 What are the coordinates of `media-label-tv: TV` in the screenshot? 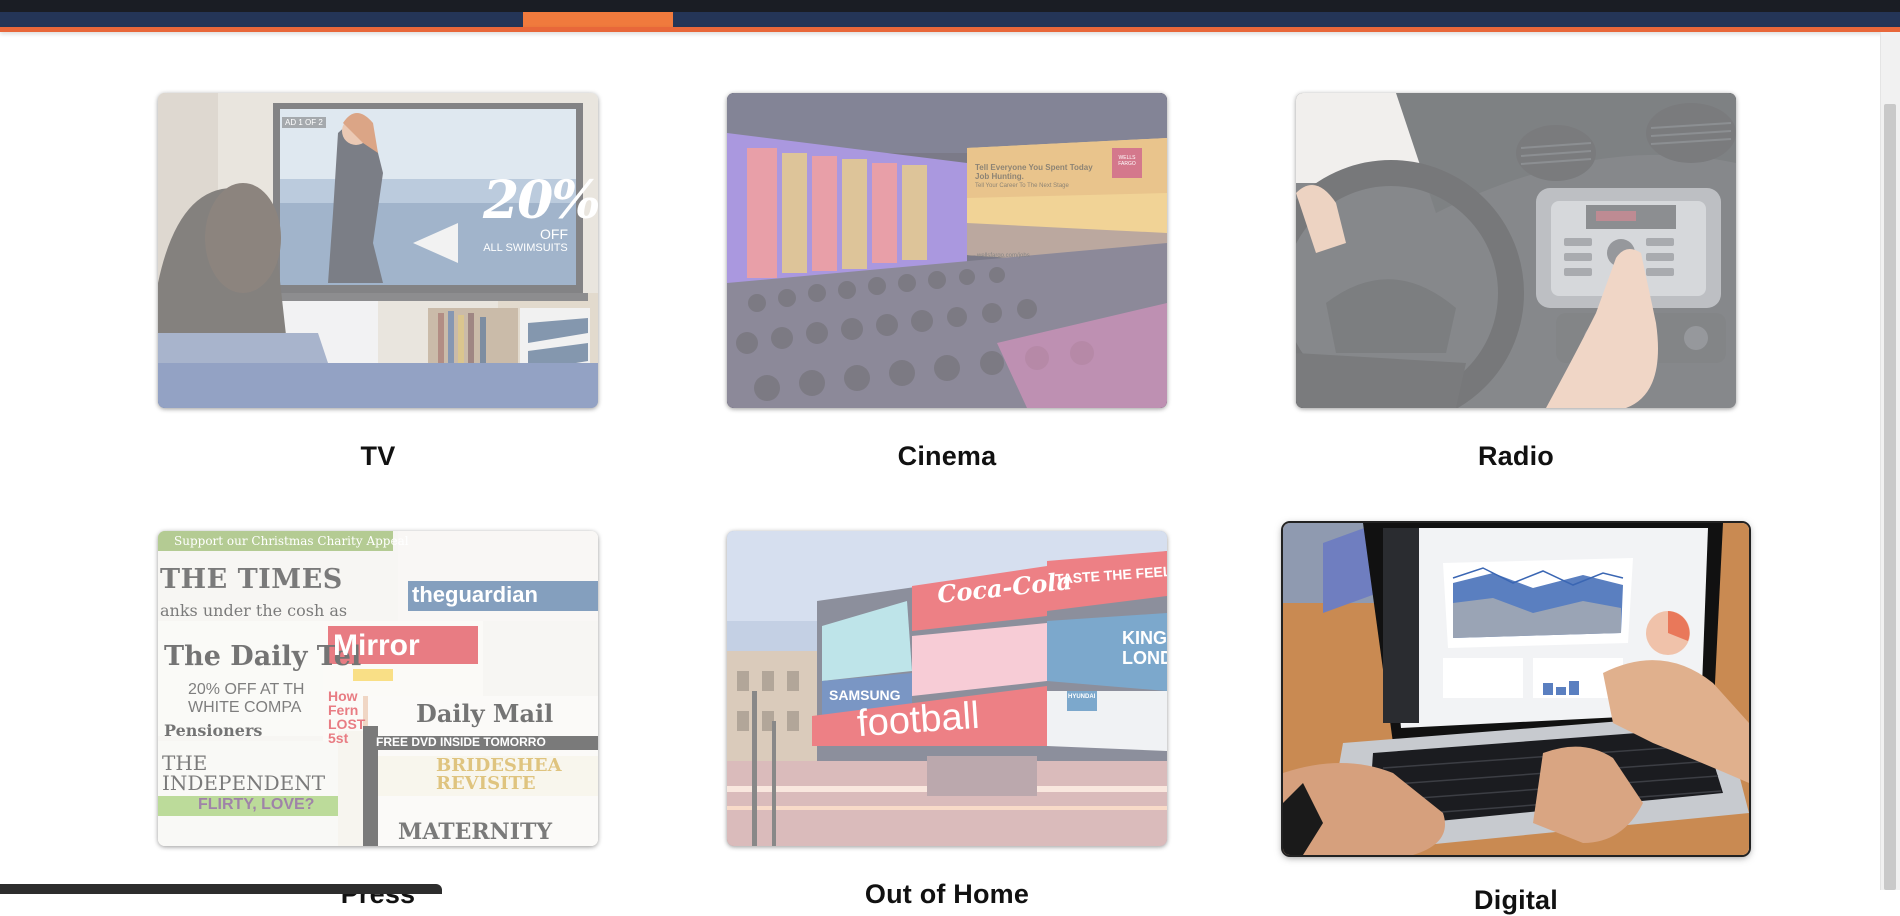 It's located at (378, 456).